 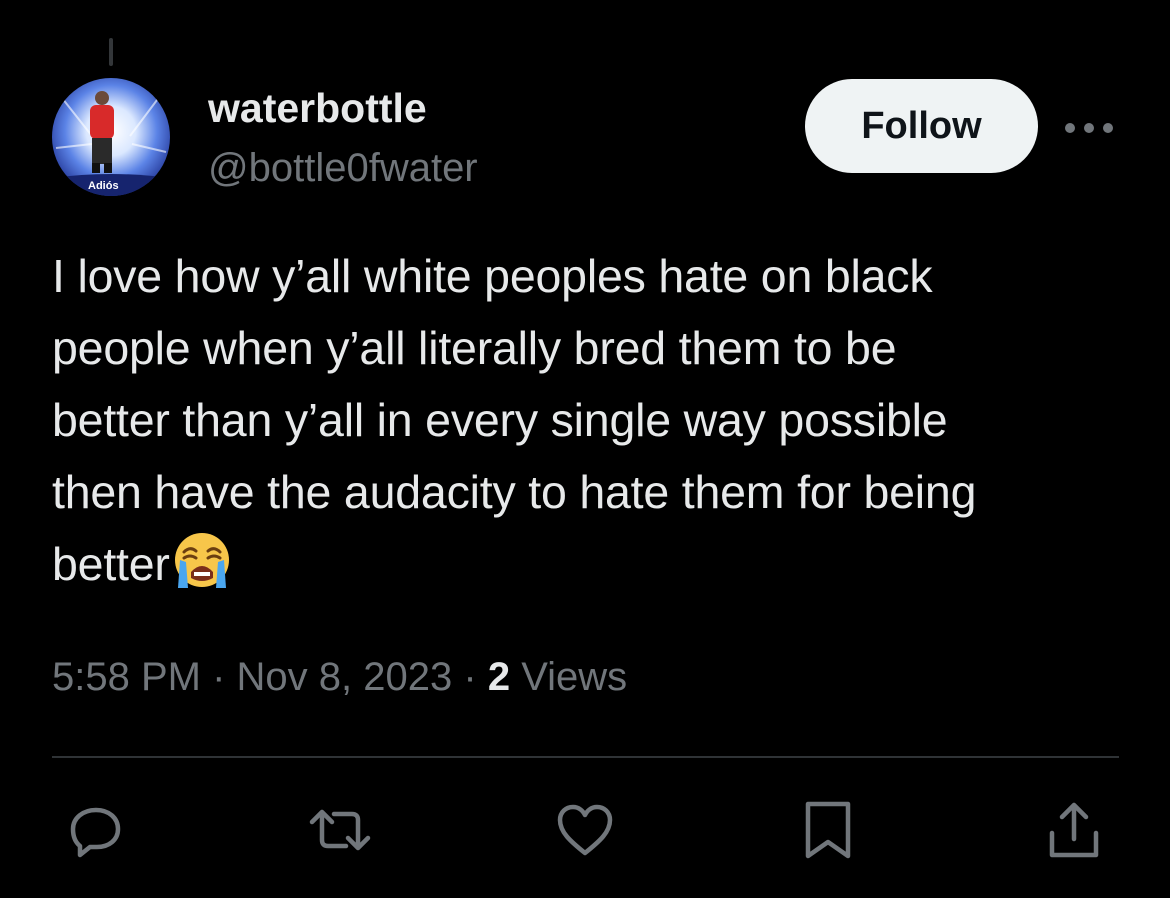 What do you see at coordinates (921, 126) in the screenshot?
I see `follow-button: Follow` at bounding box center [921, 126].